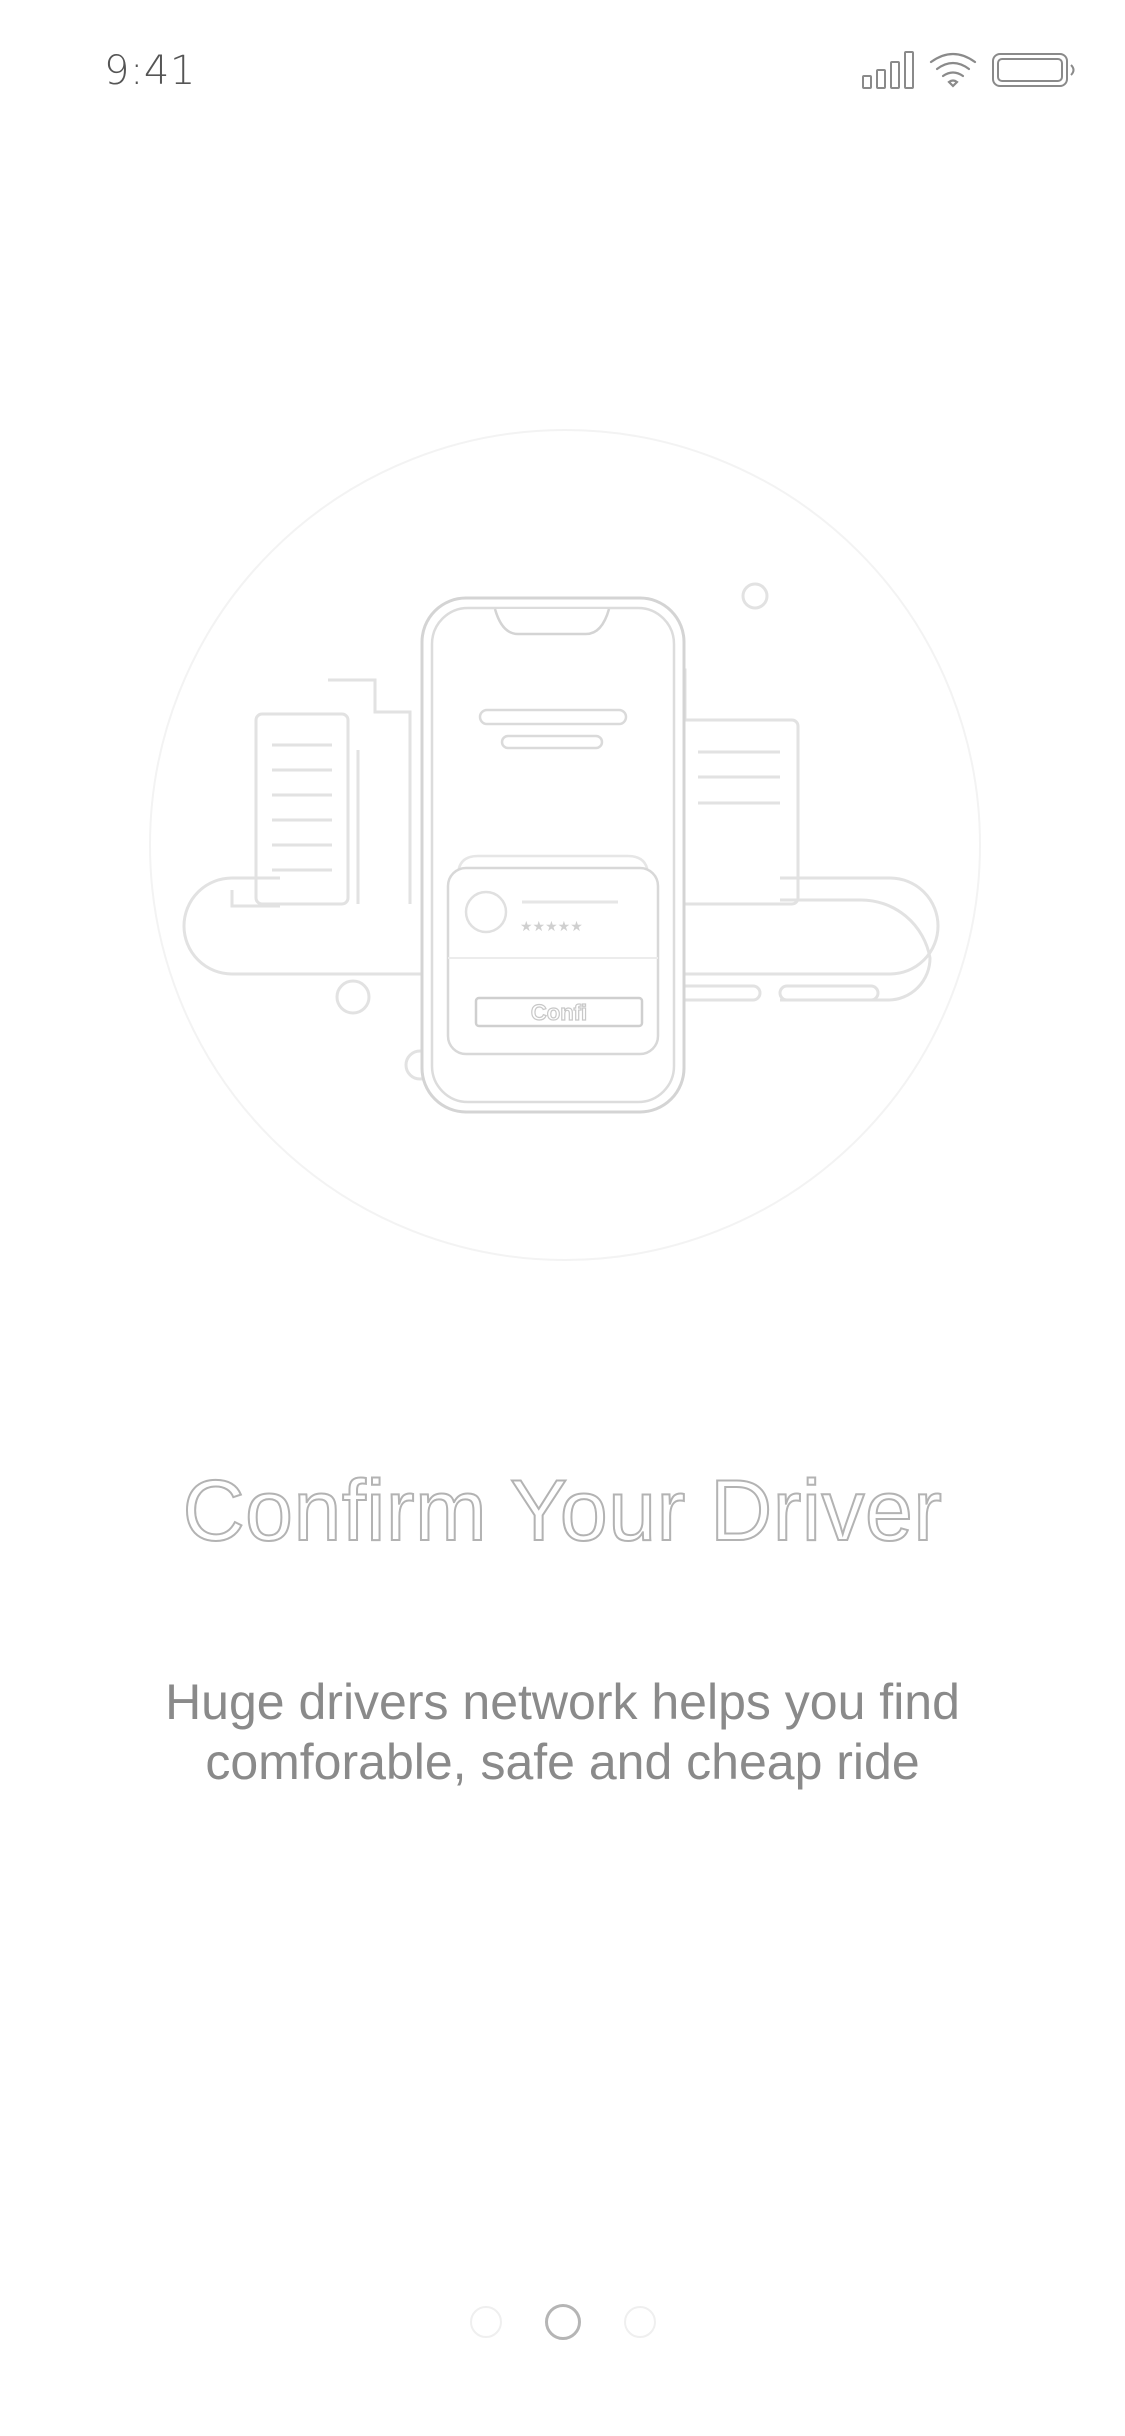 This screenshot has height=2436, width=1125. Describe the element at coordinates (562, 70) in the screenshot. I see `status-bar: 9:41` at that location.